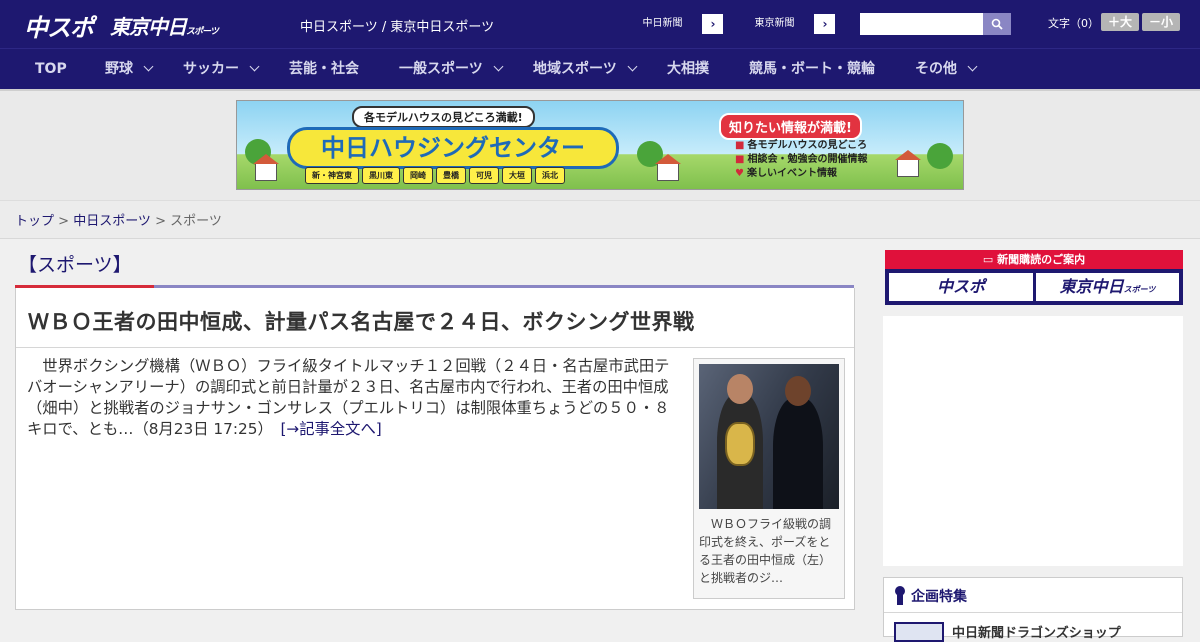 This screenshot has width=1200, height=642. I want to click on font-smaller-button: －小, so click(1161, 22).